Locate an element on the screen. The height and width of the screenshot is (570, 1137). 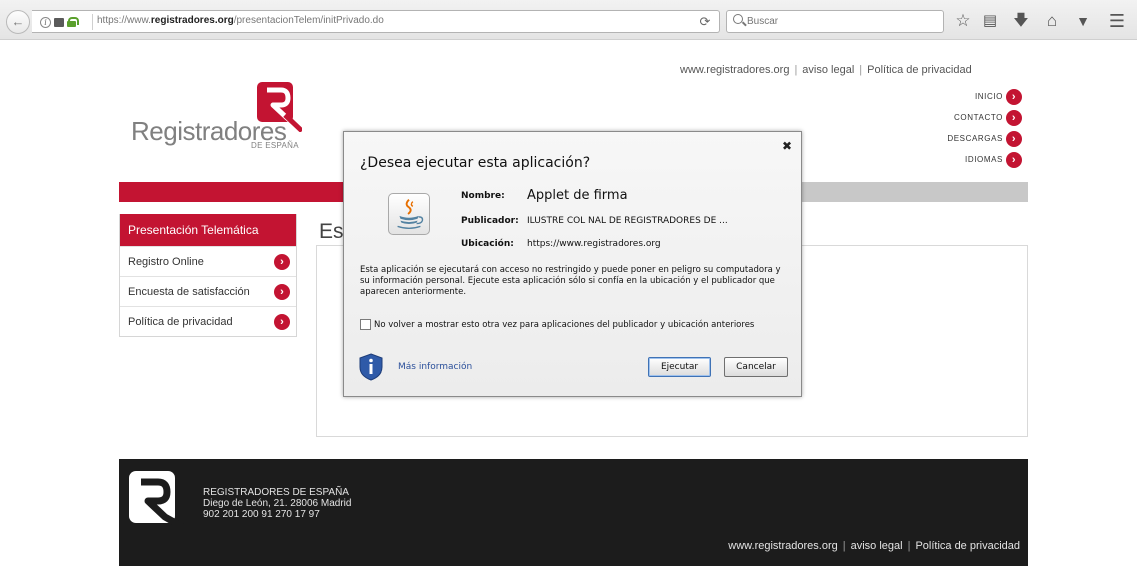
download-icon: 🡇 is located at coordinates (1021, 21).